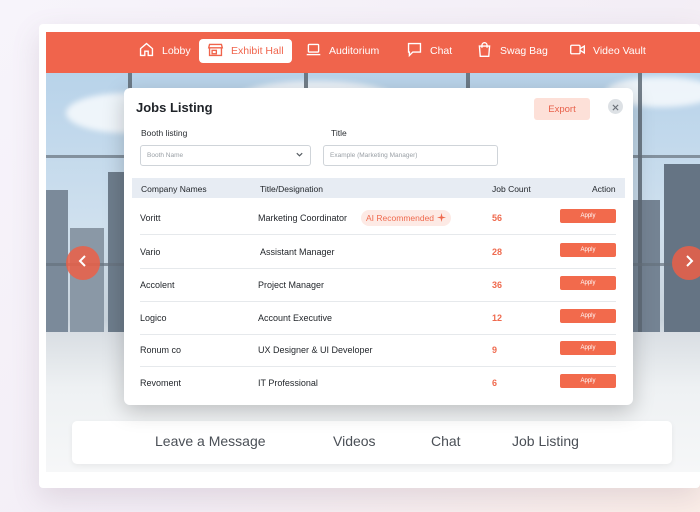  I want to click on header-job-count: Job Count, so click(511, 189).